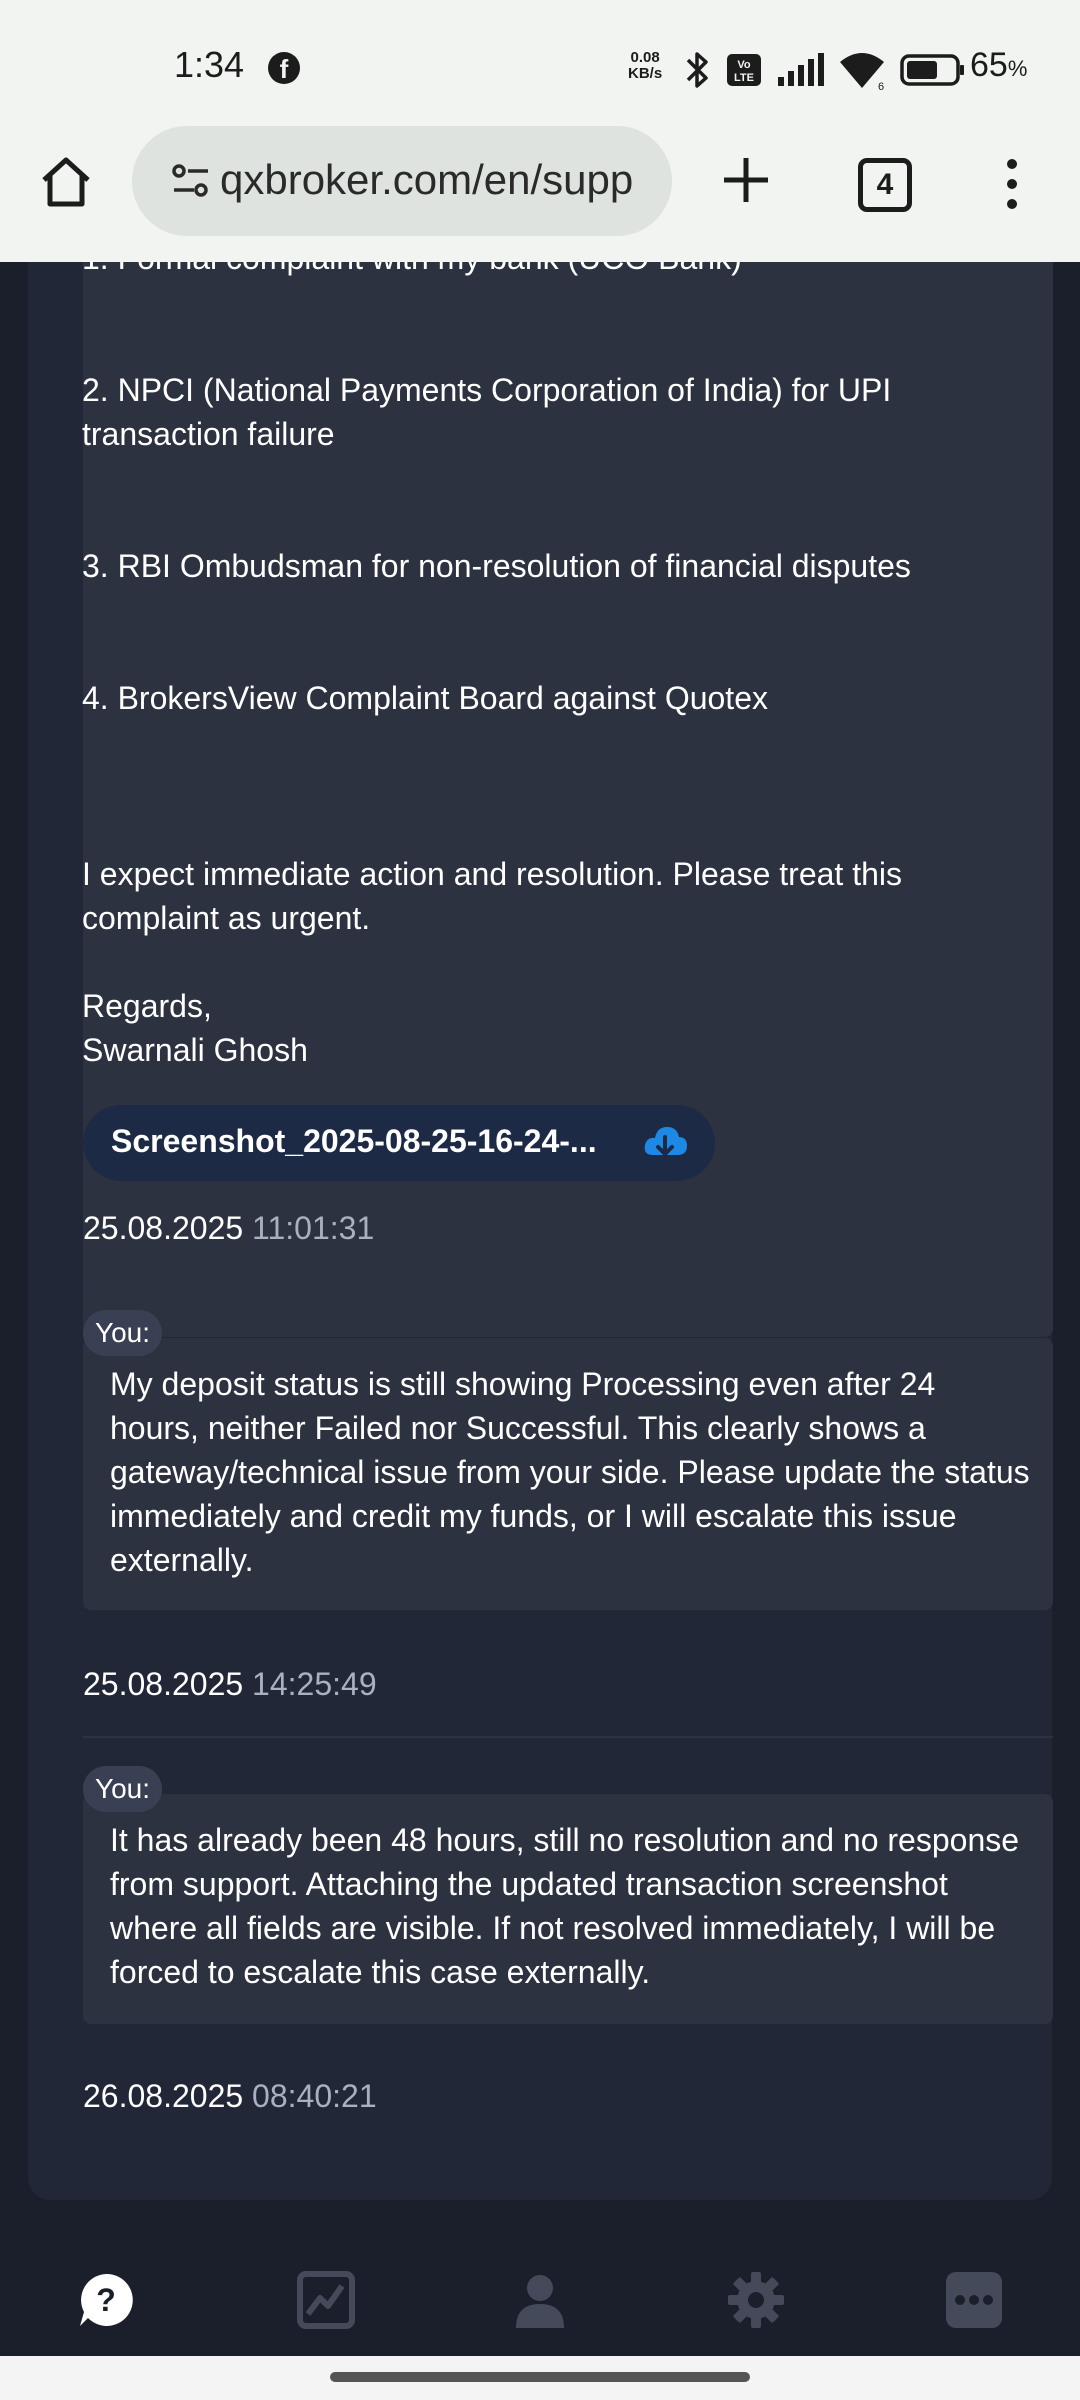  I want to click on more-menu-icon, so click(1012, 184).